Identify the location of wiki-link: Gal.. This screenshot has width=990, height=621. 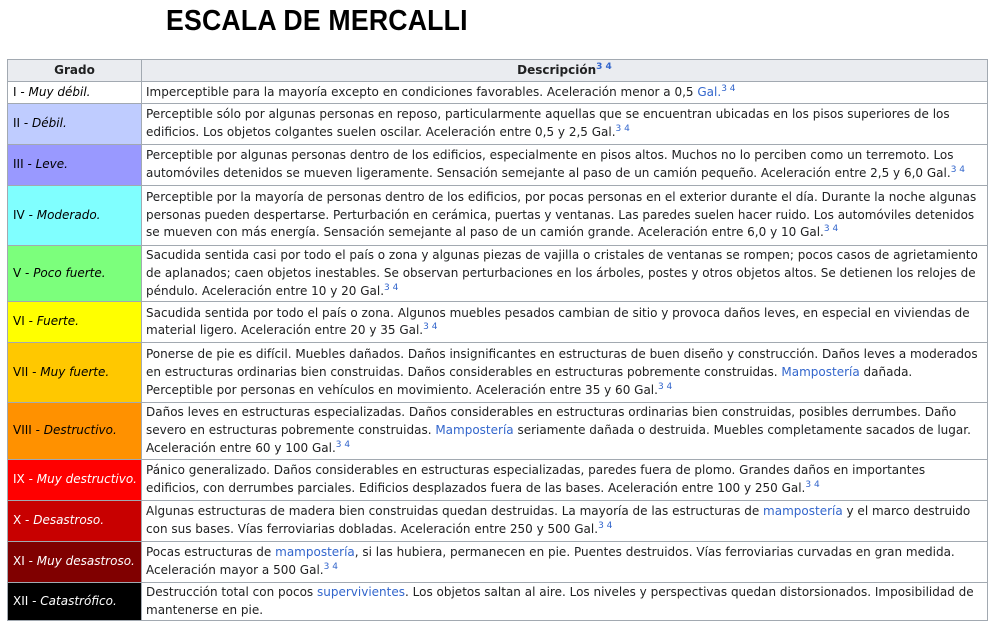
(709, 92).